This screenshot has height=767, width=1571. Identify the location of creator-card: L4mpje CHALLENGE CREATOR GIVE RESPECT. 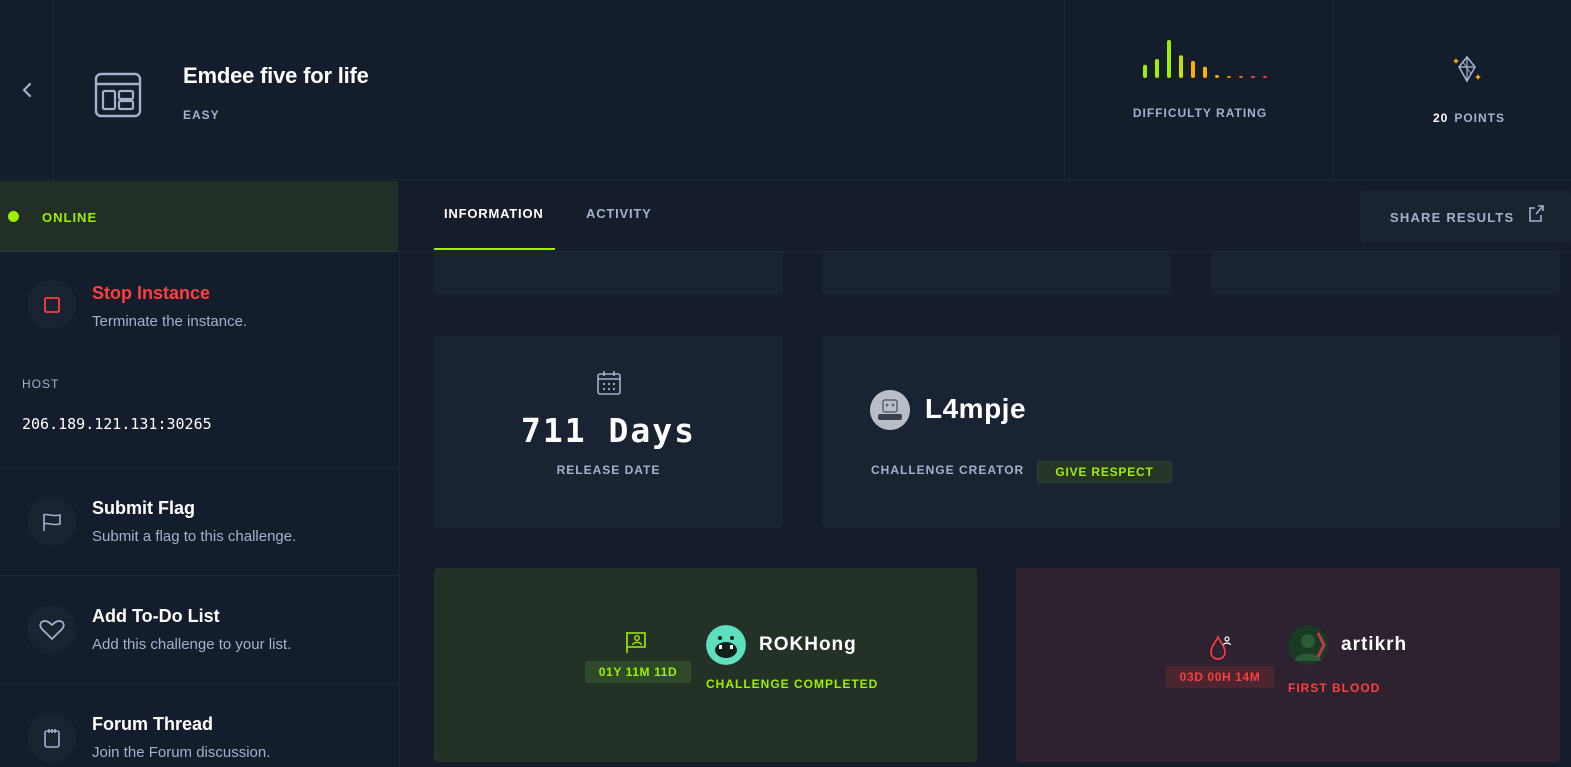
(1191, 431).